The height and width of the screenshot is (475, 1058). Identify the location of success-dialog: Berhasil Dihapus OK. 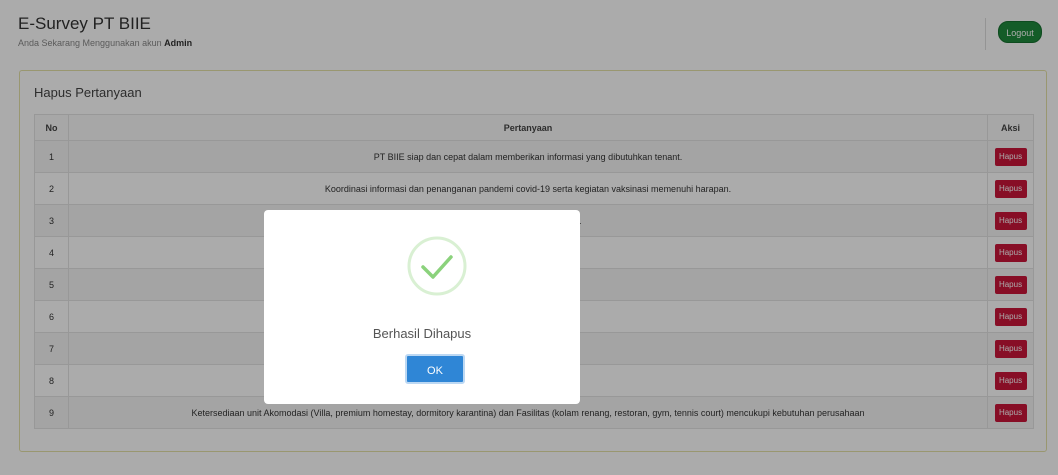
(422, 307).